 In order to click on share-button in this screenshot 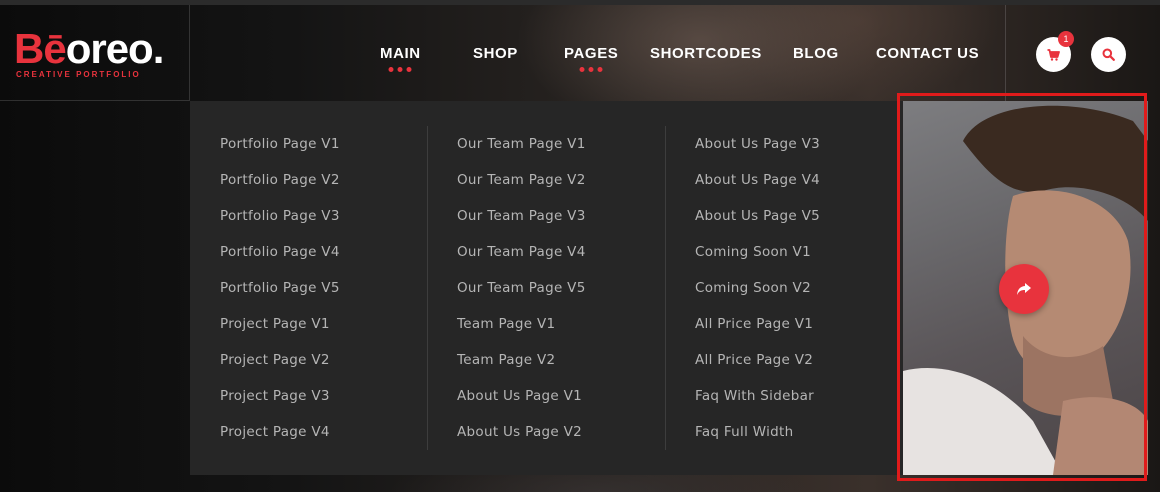, I will do `click(1024, 289)`.